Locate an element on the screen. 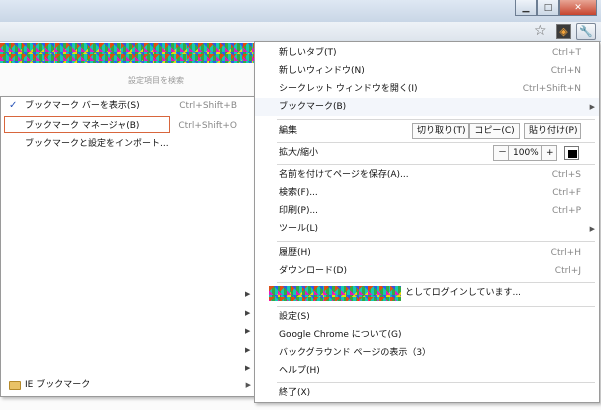 The image size is (601, 410). shortcut-label: Ctrl+N is located at coordinates (565, 71).